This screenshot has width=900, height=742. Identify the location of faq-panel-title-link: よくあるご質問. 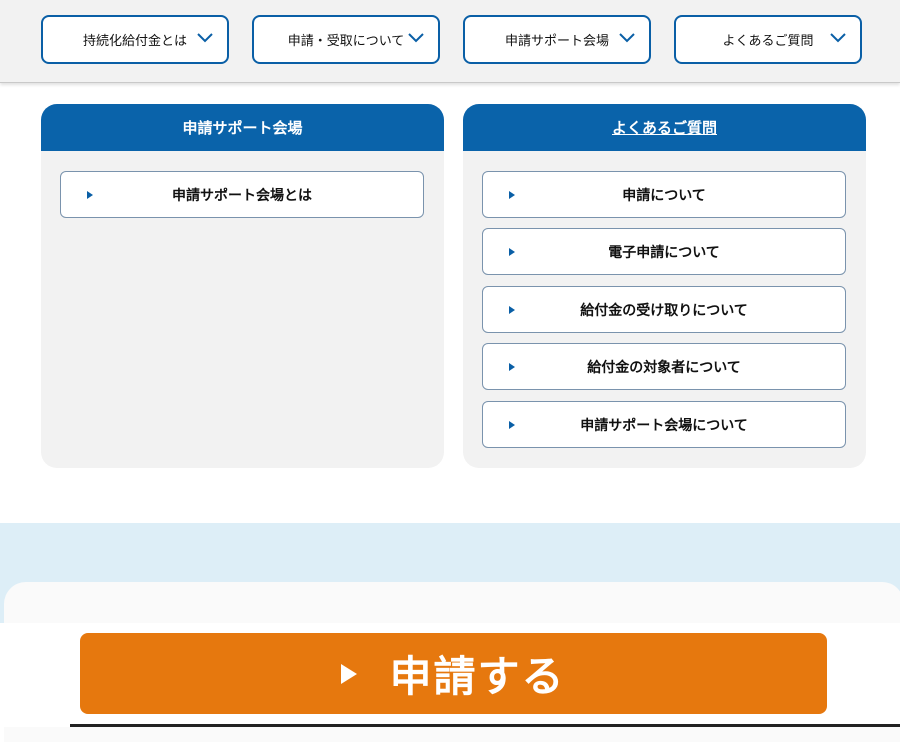
(664, 127).